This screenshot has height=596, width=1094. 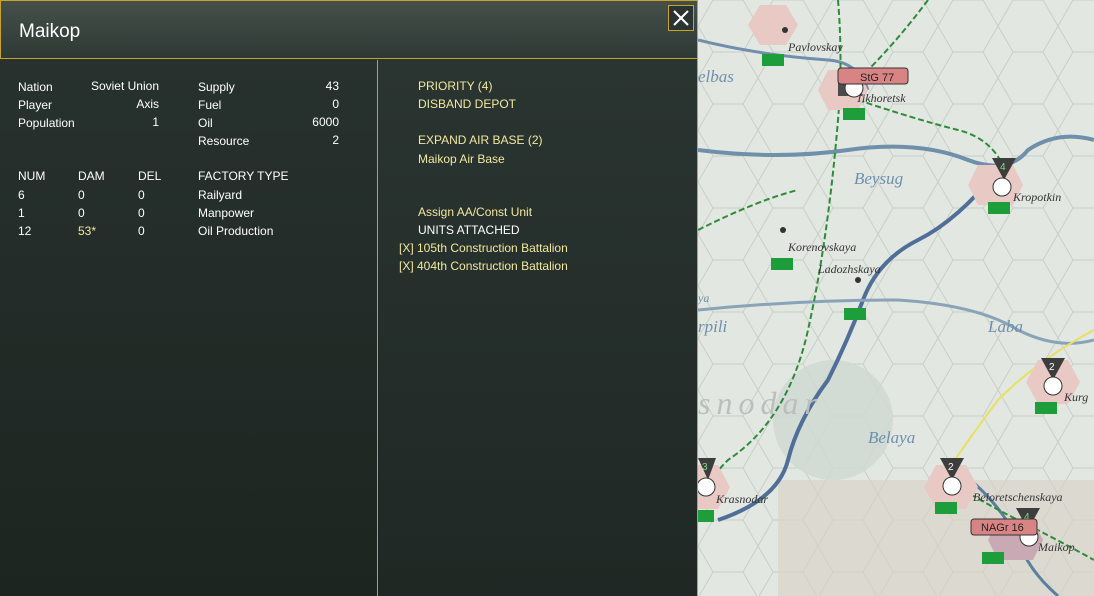 I want to click on town-label-korenovskaya: Korenovskaya, so click(x=821, y=247).